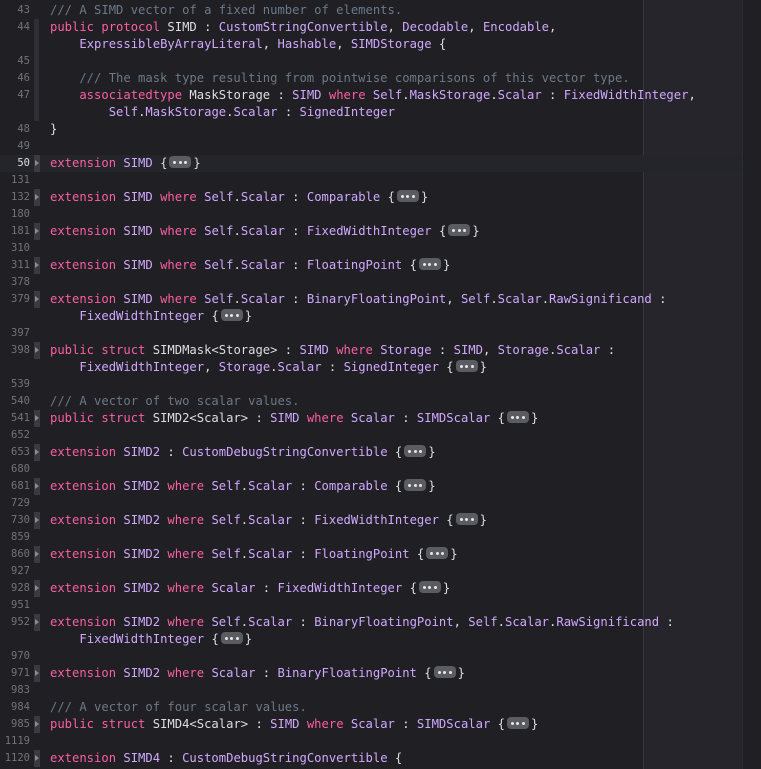 This screenshot has height=769, width=761. I want to click on line-number: 970, so click(15, 656).